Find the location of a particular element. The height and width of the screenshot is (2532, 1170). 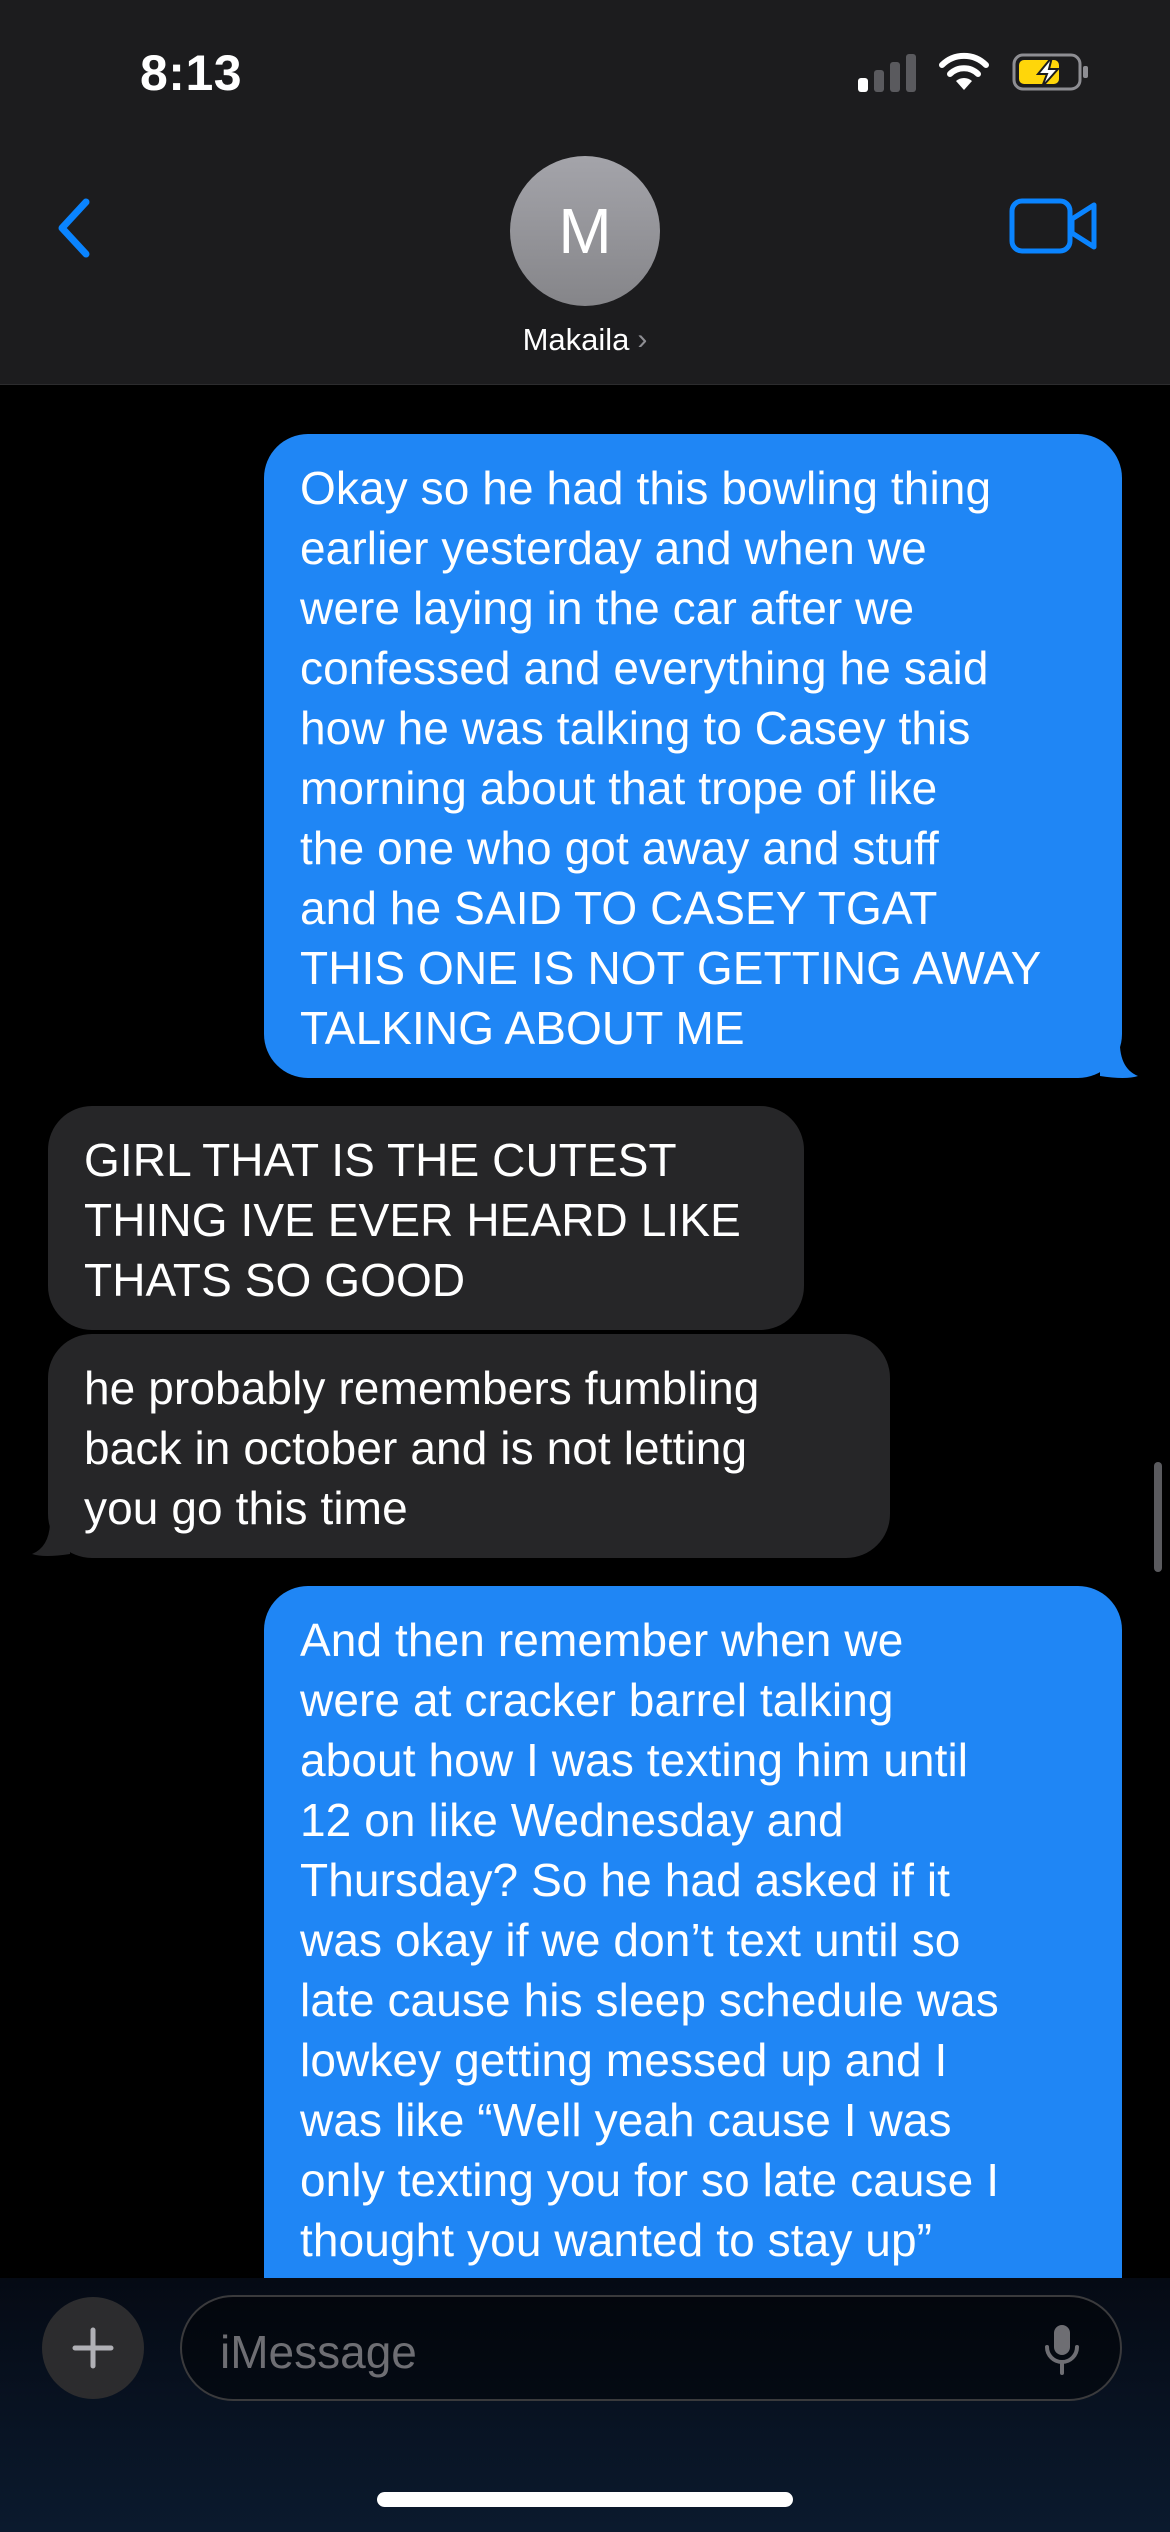

contact-name-button: Makaila › is located at coordinates (585, 340).